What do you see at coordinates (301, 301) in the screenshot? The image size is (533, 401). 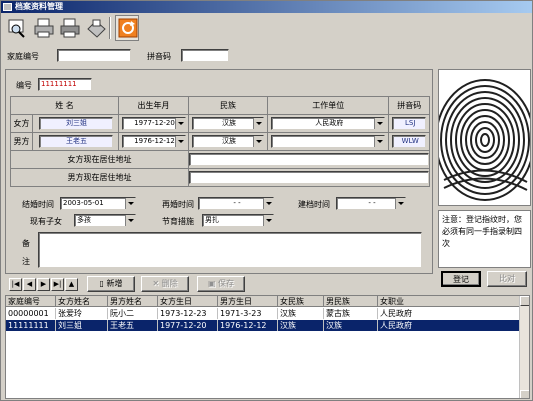 I see `grid-col-header: 女民族` at bounding box center [301, 301].